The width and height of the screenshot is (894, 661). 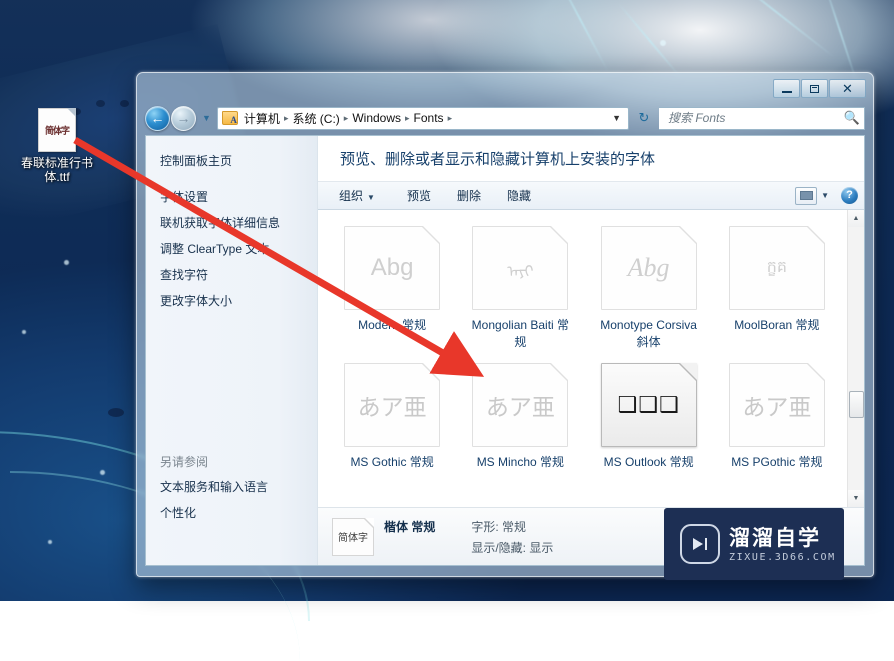 What do you see at coordinates (505, 88) in the screenshot?
I see `window-titlebar: ✕` at bounding box center [505, 88].